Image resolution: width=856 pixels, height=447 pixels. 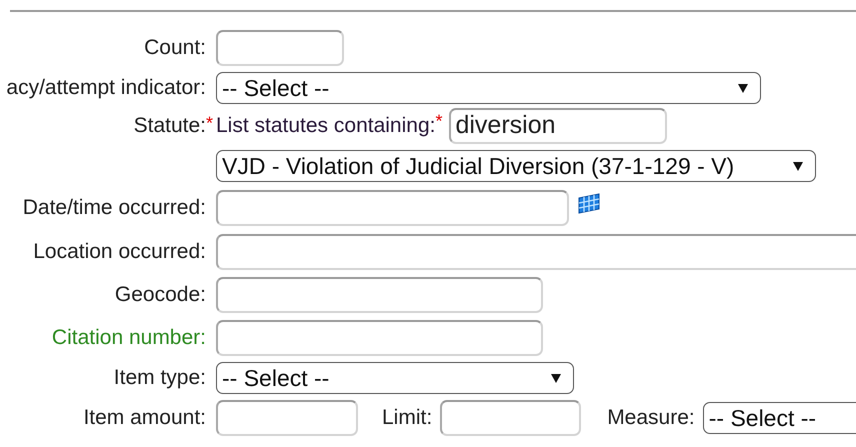 I want to click on field-label: Item type:, so click(x=160, y=378).